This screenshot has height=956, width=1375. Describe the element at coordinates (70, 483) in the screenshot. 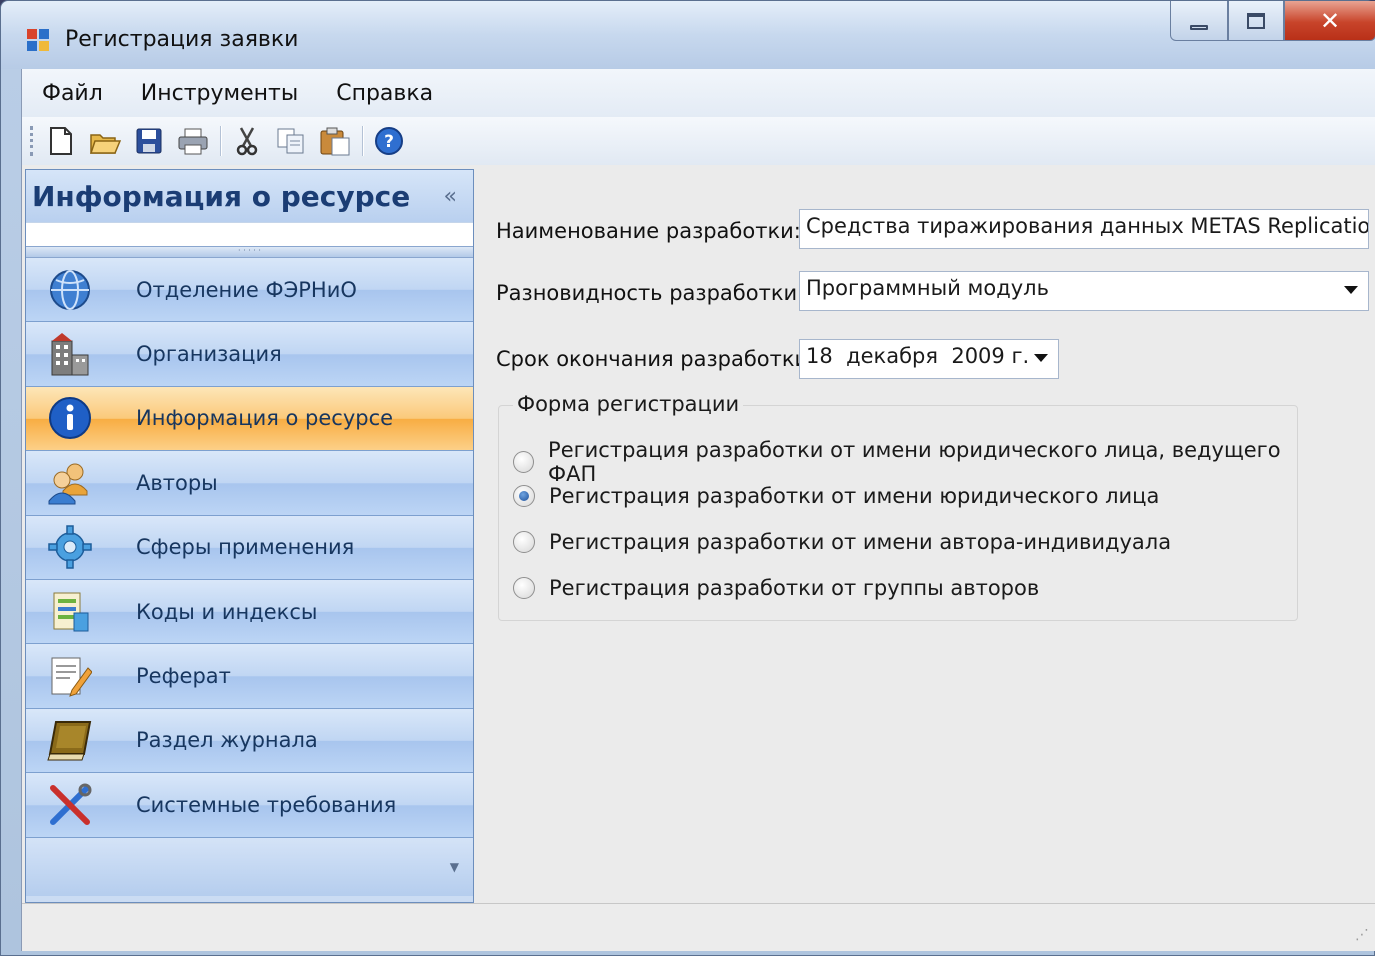

I see `users-icon` at that location.